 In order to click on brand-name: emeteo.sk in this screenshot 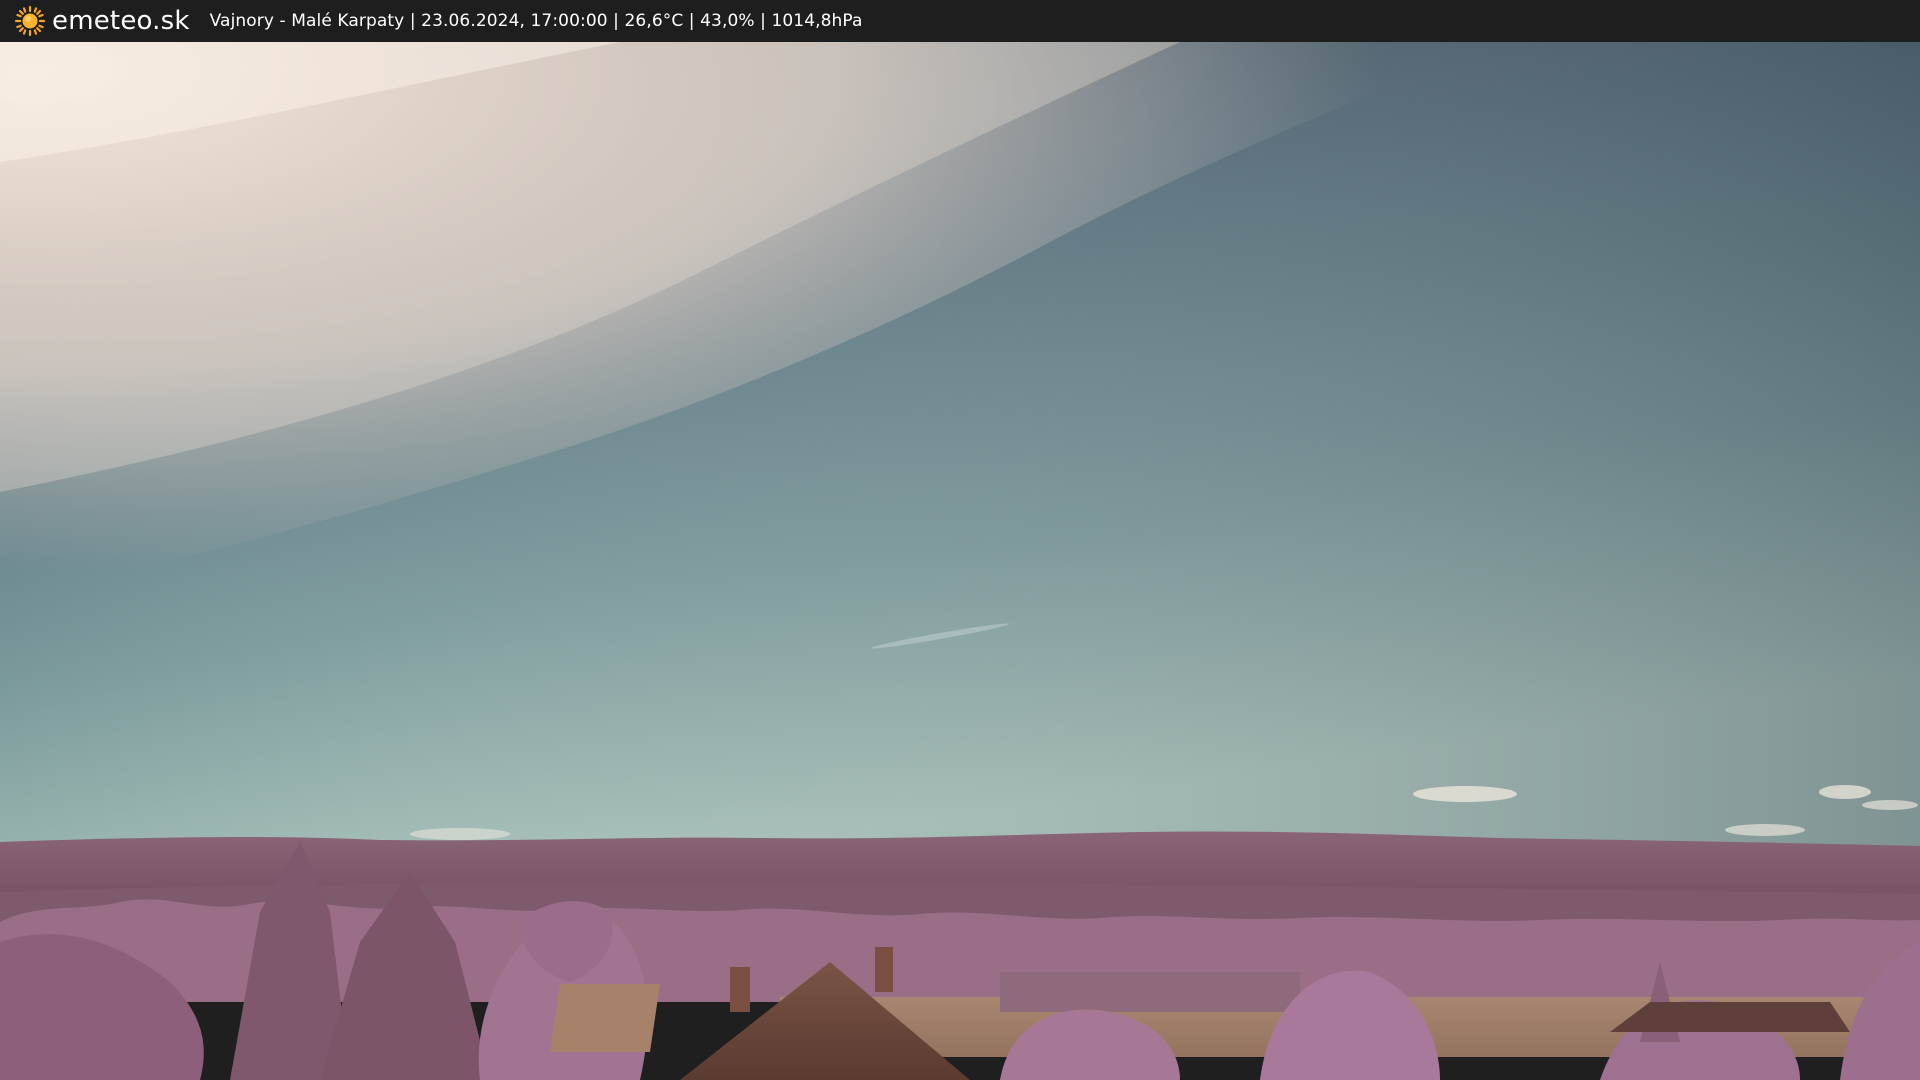, I will do `click(121, 21)`.